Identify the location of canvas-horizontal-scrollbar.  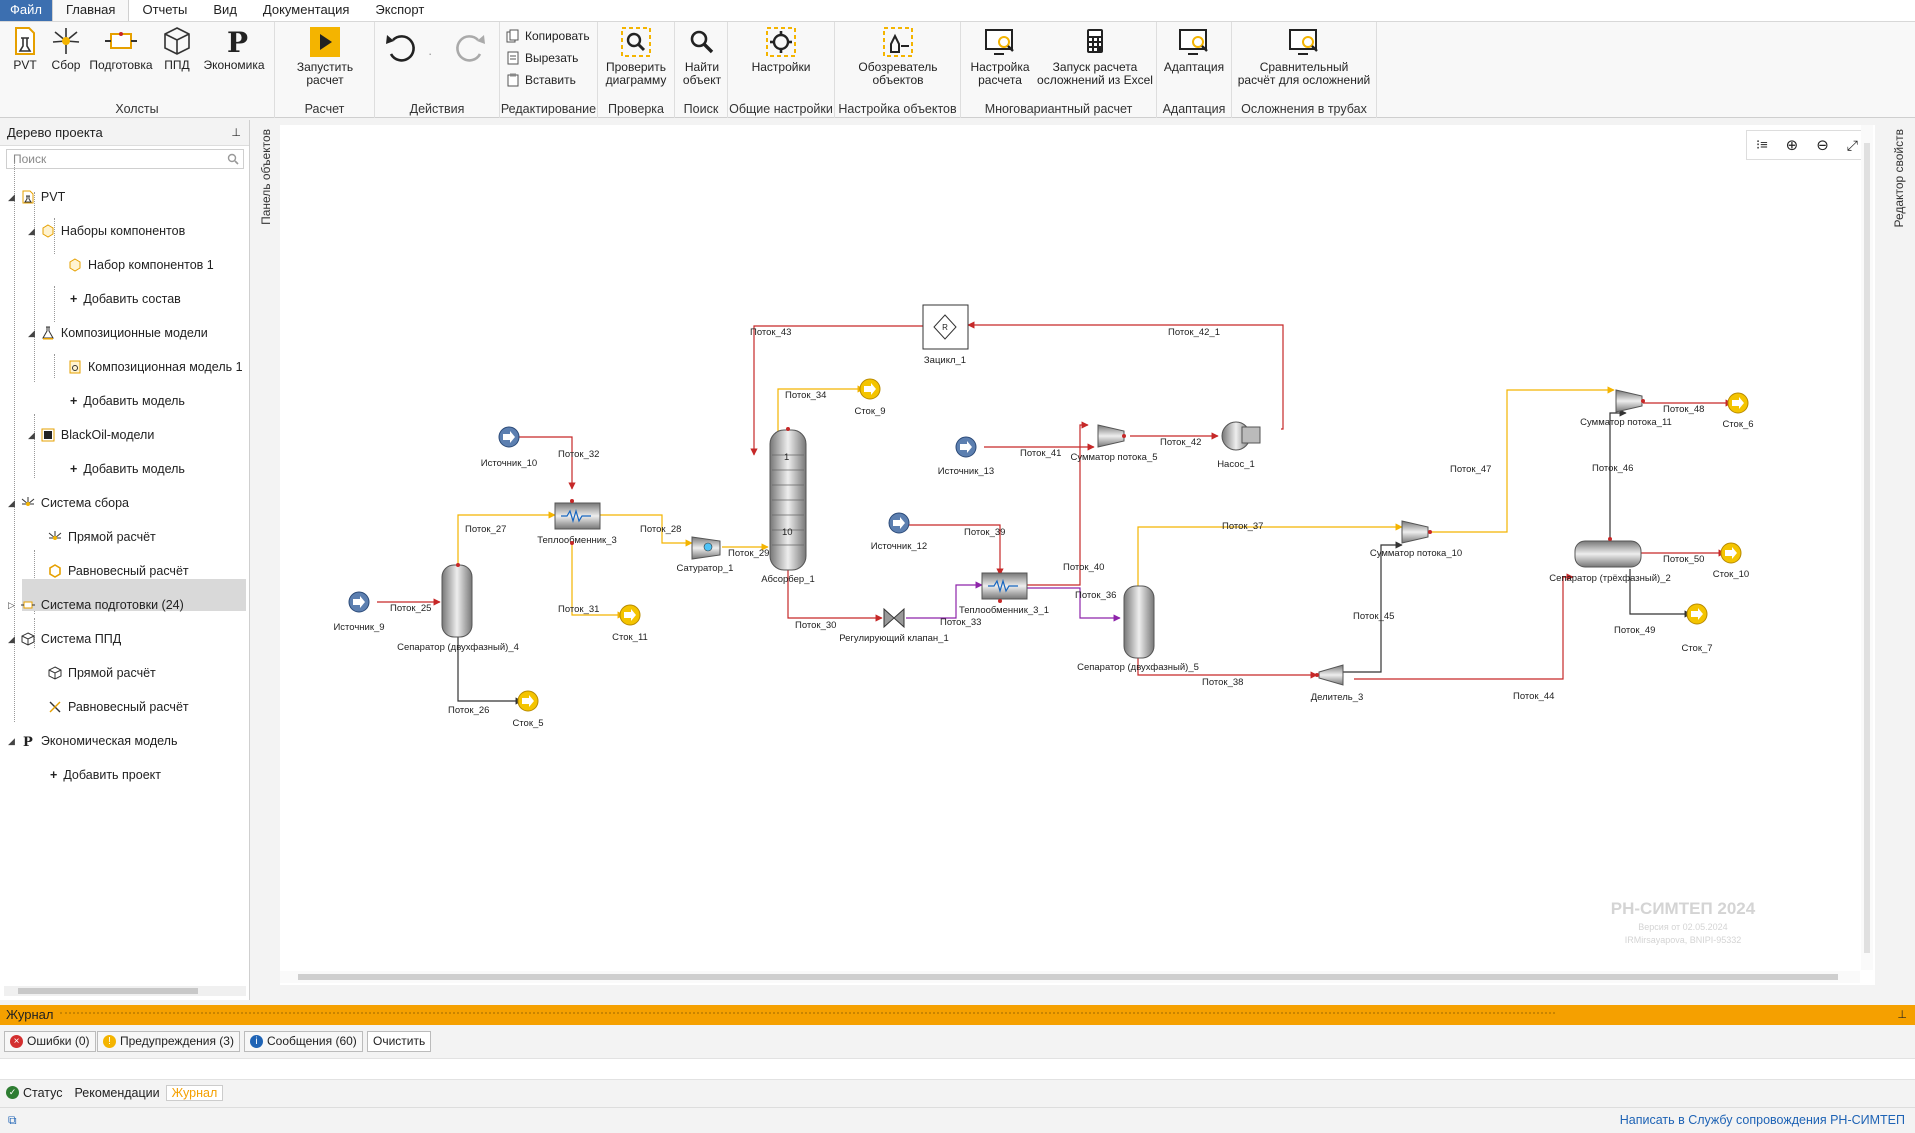
(1070, 977).